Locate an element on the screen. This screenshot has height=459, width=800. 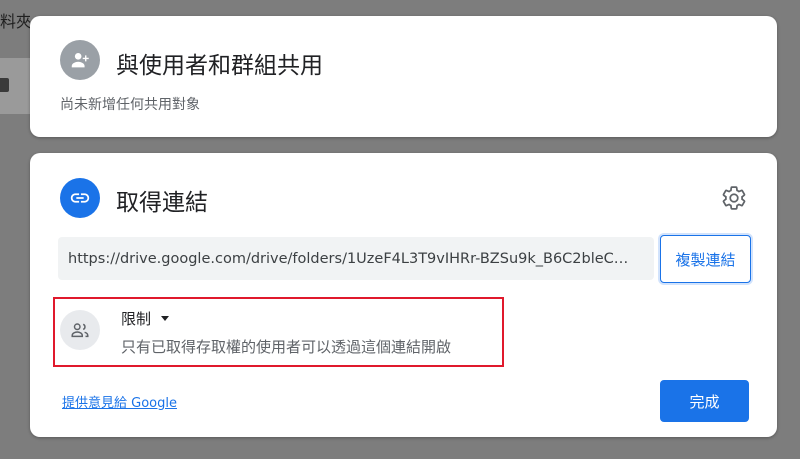
caret-down-icon is located at coordinates (165, 318).